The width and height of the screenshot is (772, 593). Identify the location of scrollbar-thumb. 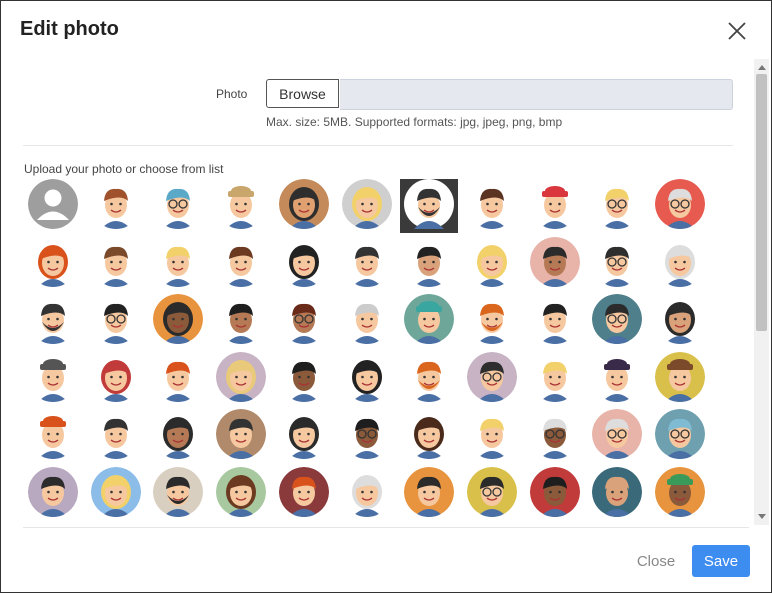
(761, 202).